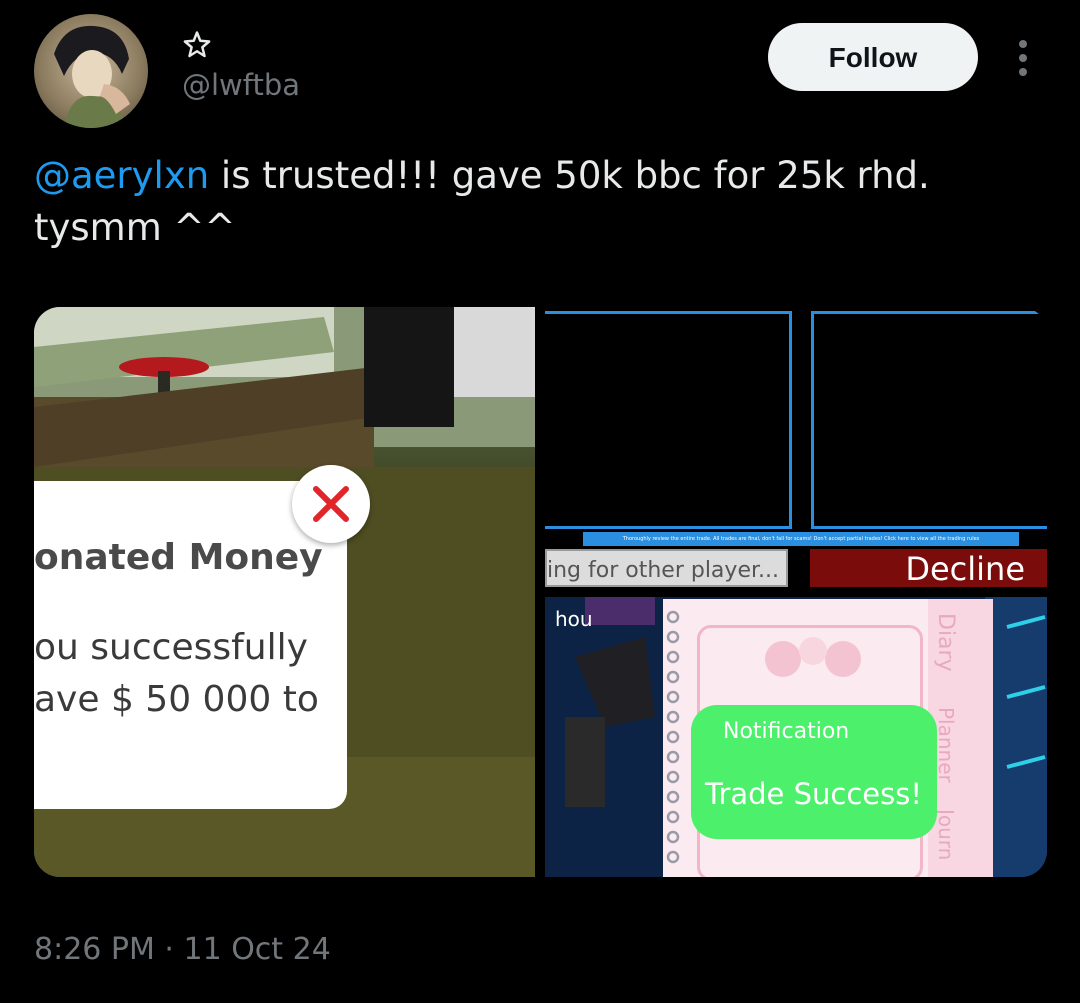 The width and height of the screenshot is (1080, 1003). Describe the element at coordinates (945, 642) in the screenshot. I see `tab-diary: Diary` at that location.